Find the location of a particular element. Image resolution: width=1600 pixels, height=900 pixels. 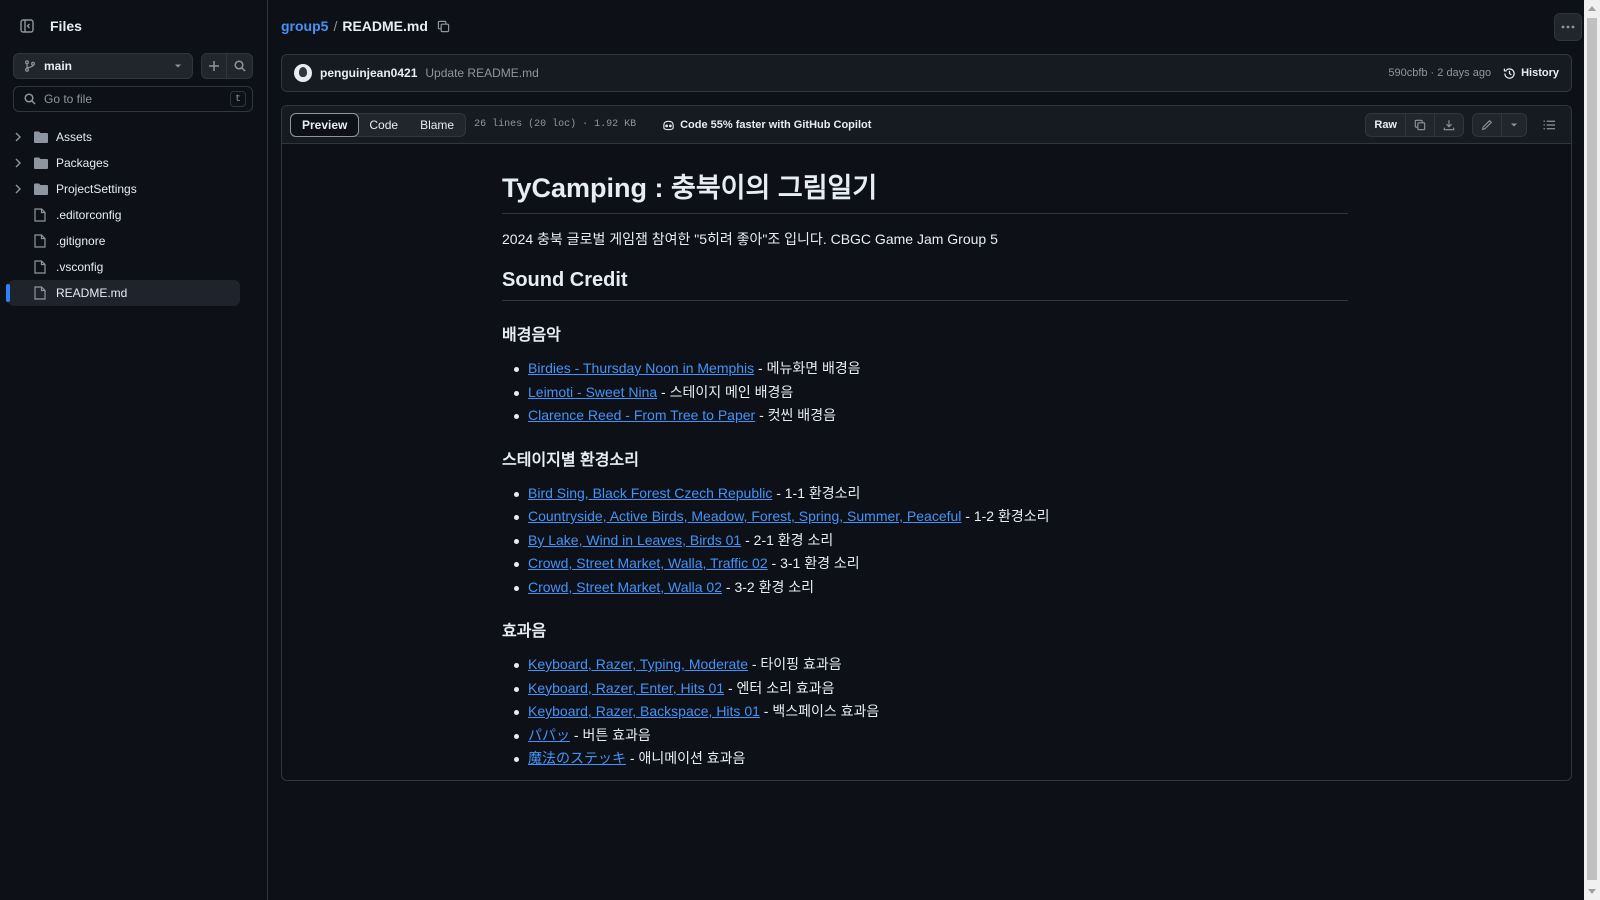

chevron-down-icon is located at coordinates (1514, 124).